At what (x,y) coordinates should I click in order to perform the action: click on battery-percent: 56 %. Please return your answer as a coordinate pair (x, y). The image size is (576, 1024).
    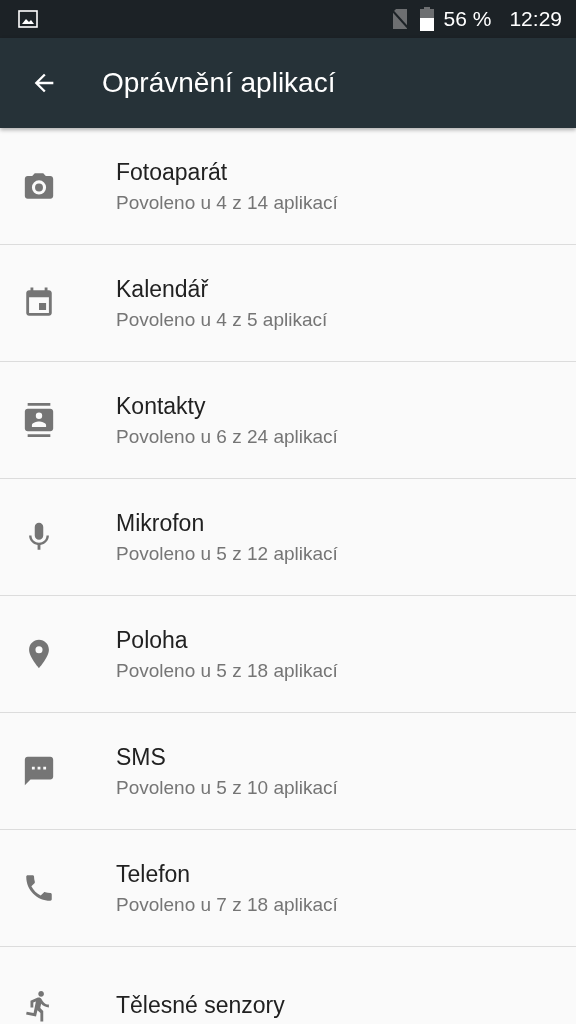
    Looking at the image, I should click on (467, 19).